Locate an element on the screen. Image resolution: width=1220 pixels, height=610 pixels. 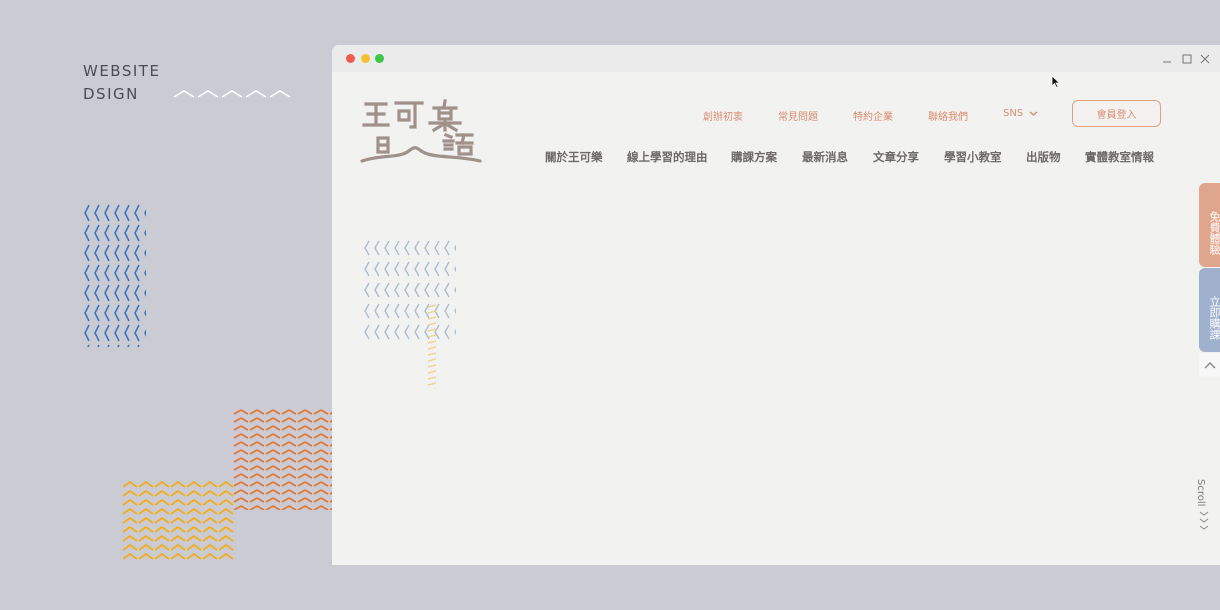
yellow-wave-pattern is located at coordinates (178, 520).